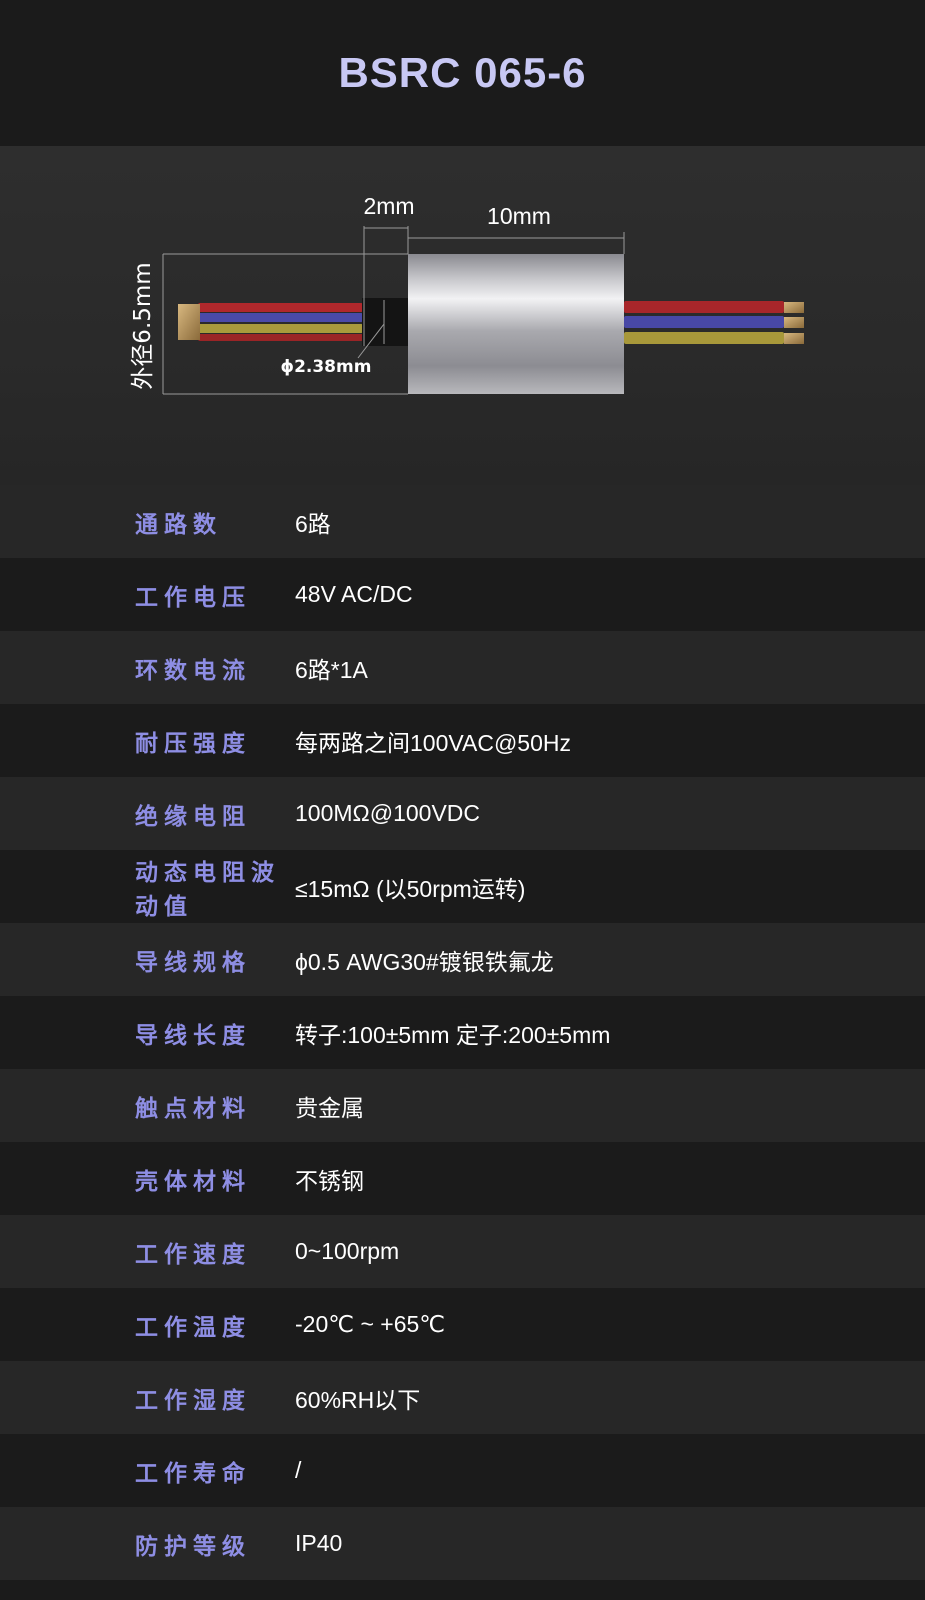 This screenshot has height=1600, width=925. I want to click on dim-label-10mm: 10mm, so click(519, 216).